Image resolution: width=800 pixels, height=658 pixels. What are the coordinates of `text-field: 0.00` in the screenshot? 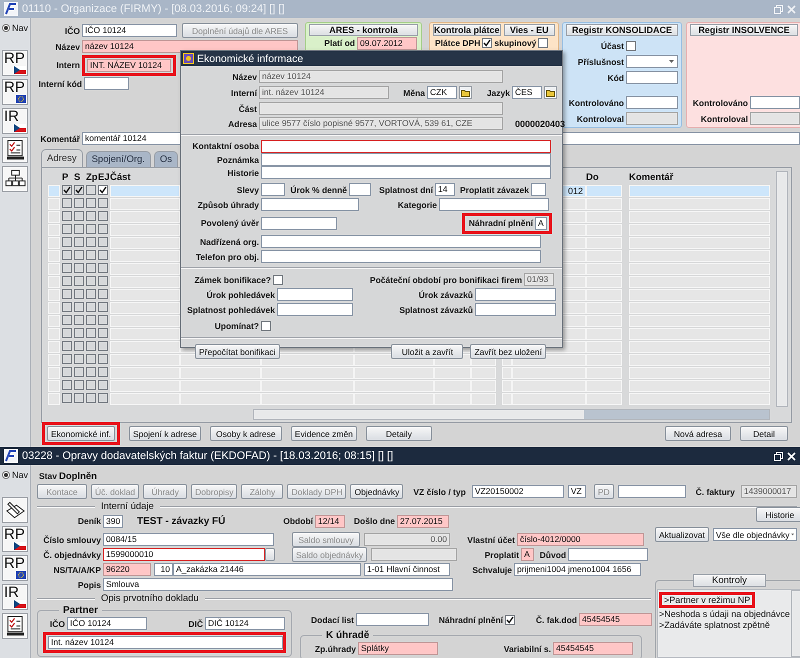 It's located at (407, 539).